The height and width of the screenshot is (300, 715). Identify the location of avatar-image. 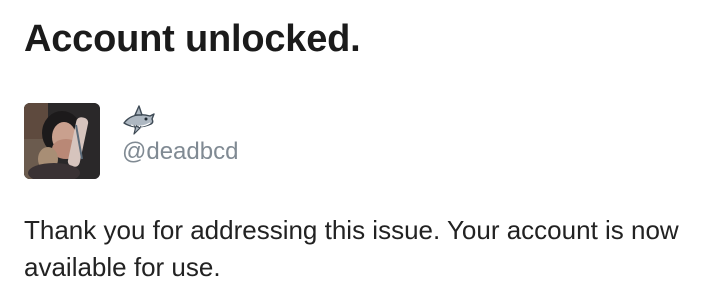
(62, 141).